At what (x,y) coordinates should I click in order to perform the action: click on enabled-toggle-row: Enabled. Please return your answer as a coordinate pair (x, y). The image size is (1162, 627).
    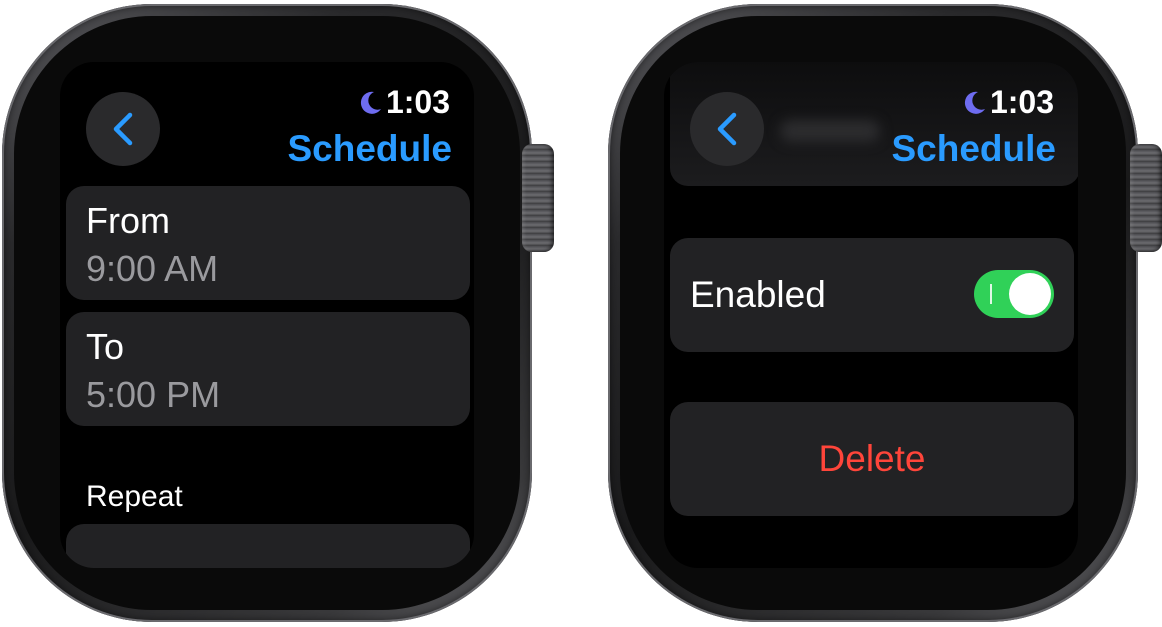
    Looking at the image, I should click on (872, 295).